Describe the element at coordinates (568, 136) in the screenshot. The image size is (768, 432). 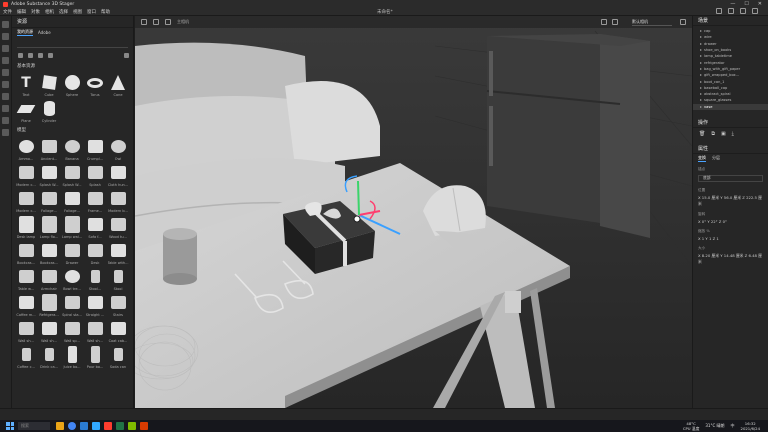
I see `refrigerator-model` at that location.